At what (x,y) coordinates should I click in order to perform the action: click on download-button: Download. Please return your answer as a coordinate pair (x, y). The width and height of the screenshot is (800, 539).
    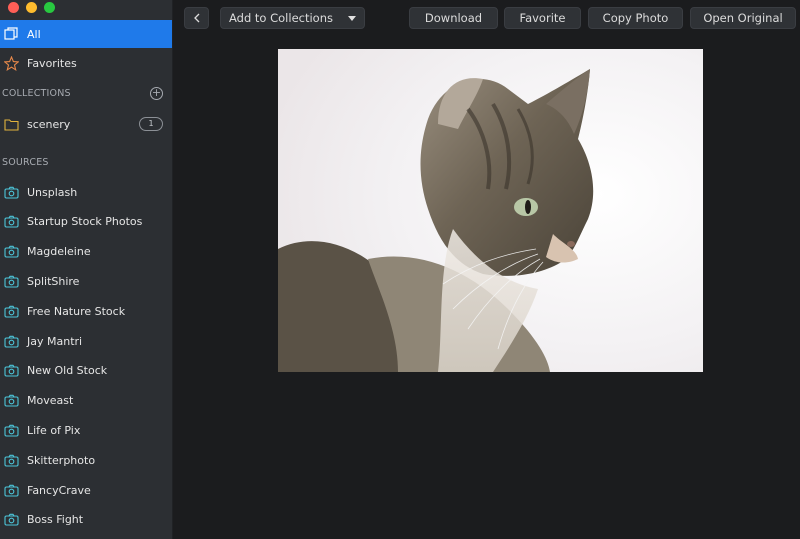
    Looking at the image, I should click on (453, 18).